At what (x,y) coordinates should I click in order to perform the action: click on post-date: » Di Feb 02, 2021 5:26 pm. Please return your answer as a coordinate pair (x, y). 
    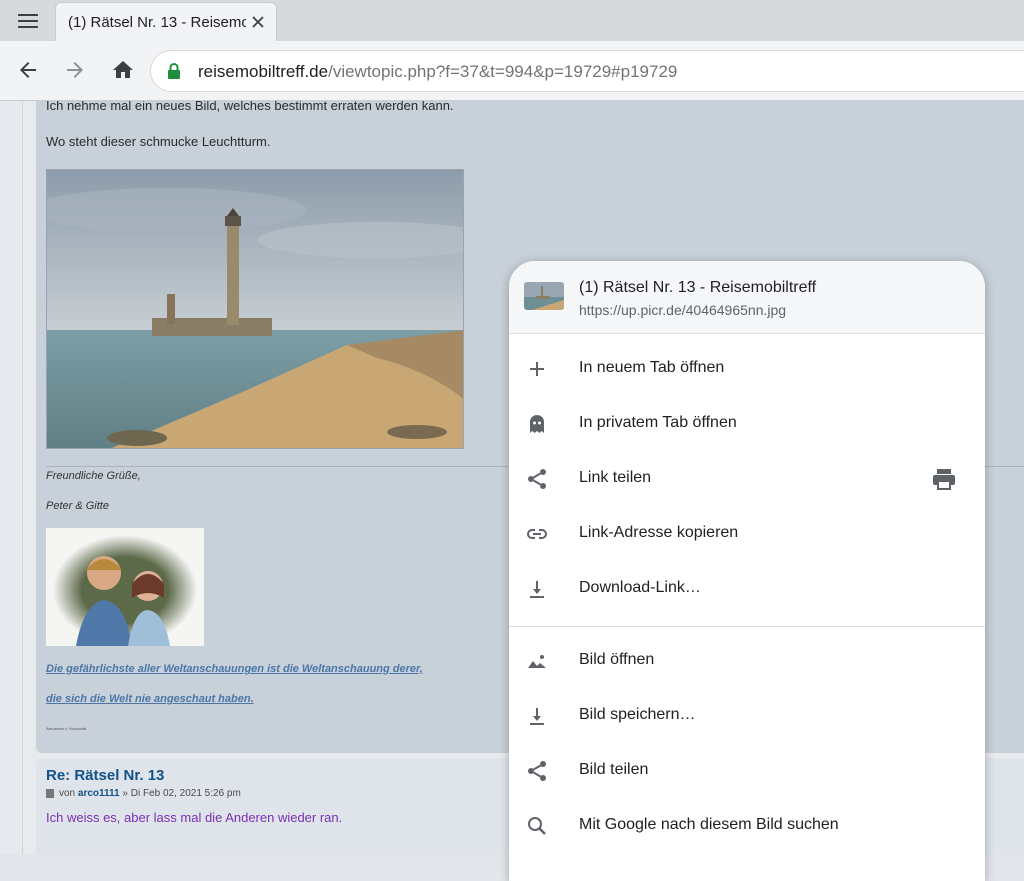
    Looking at the image, I should click on (181, 793).